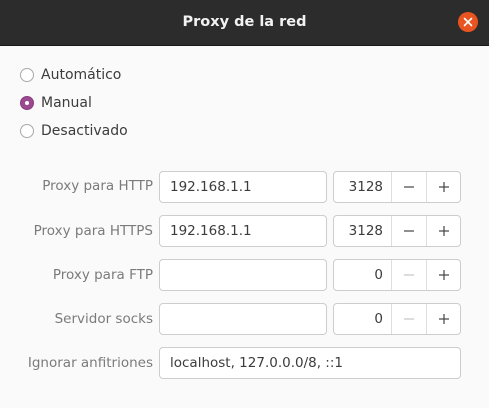  Describe the element at coordinates (243, 319) in the screenshot. I see `socks-server-host-input` at that location.